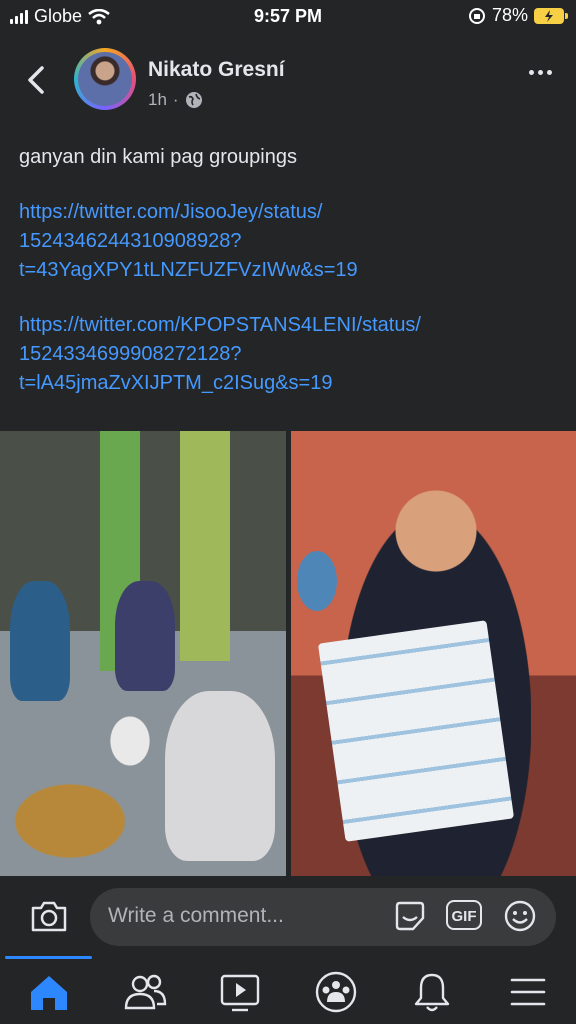  I want to click on battery-percent: 78%, so click(509, 15).